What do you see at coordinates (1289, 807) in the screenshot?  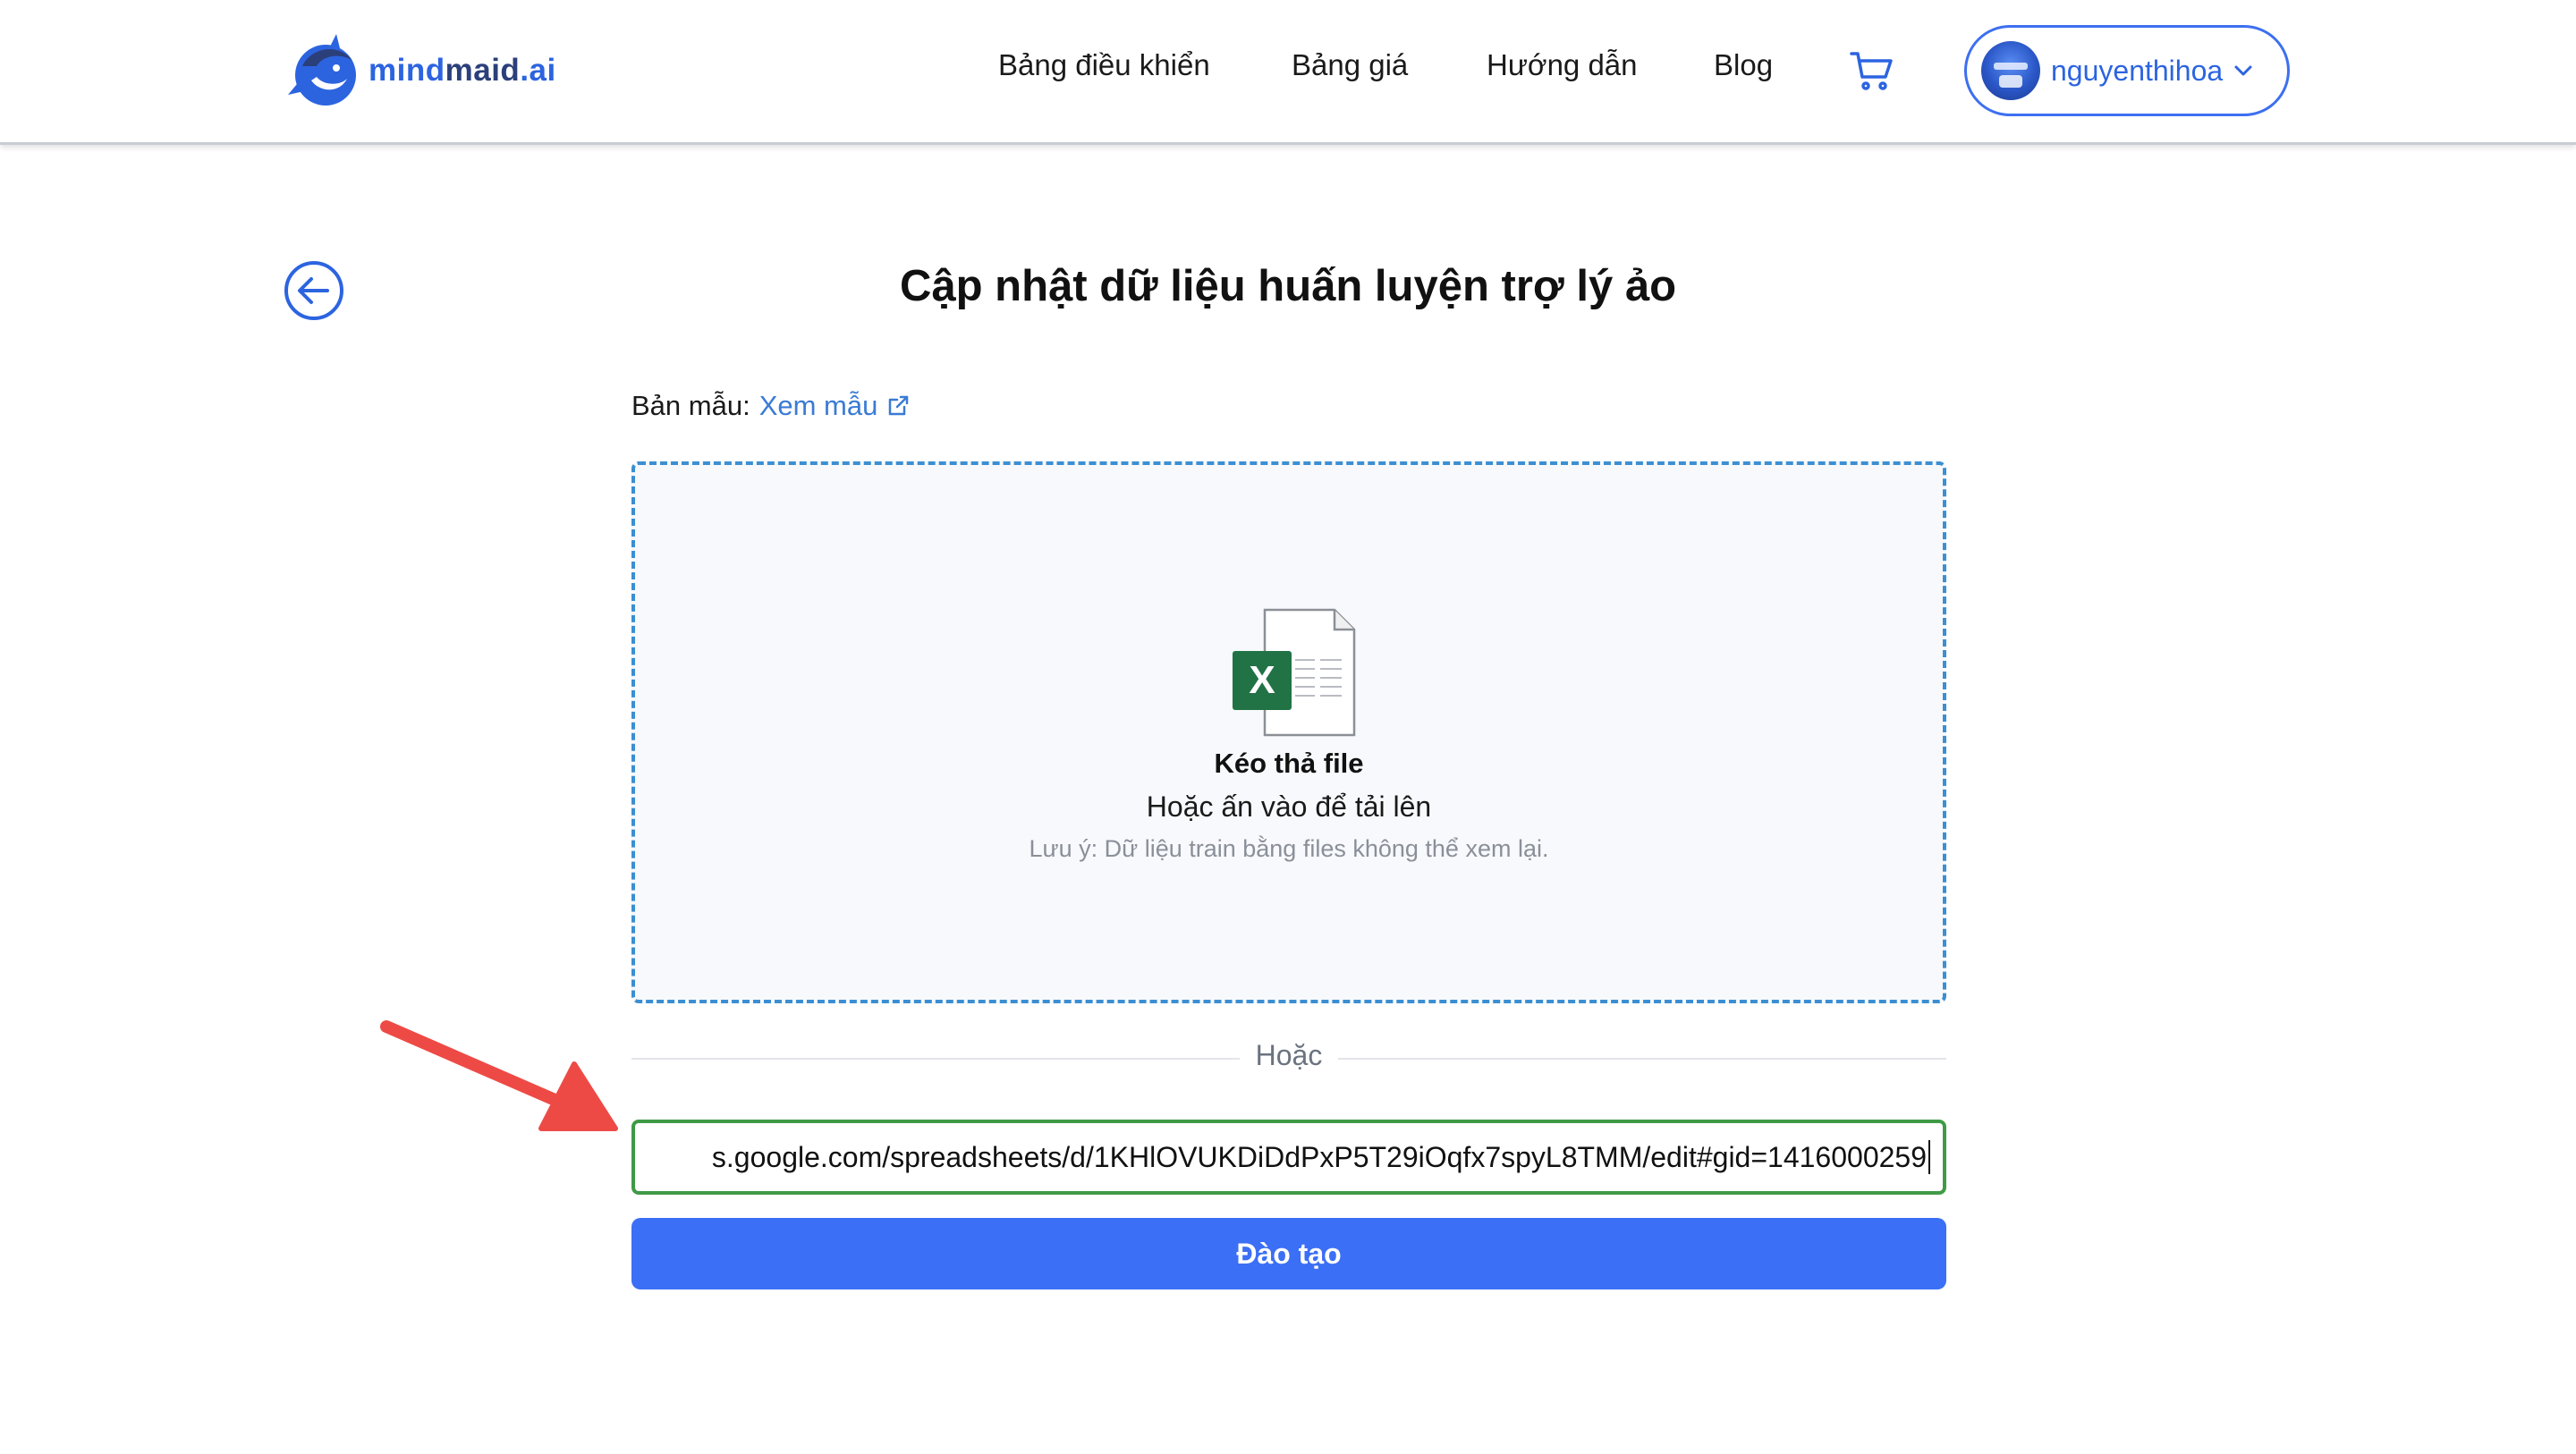 I see `dropzone-subtitle: Hoặc ấn vào để tải lên` at bounding box center [1289, 807].